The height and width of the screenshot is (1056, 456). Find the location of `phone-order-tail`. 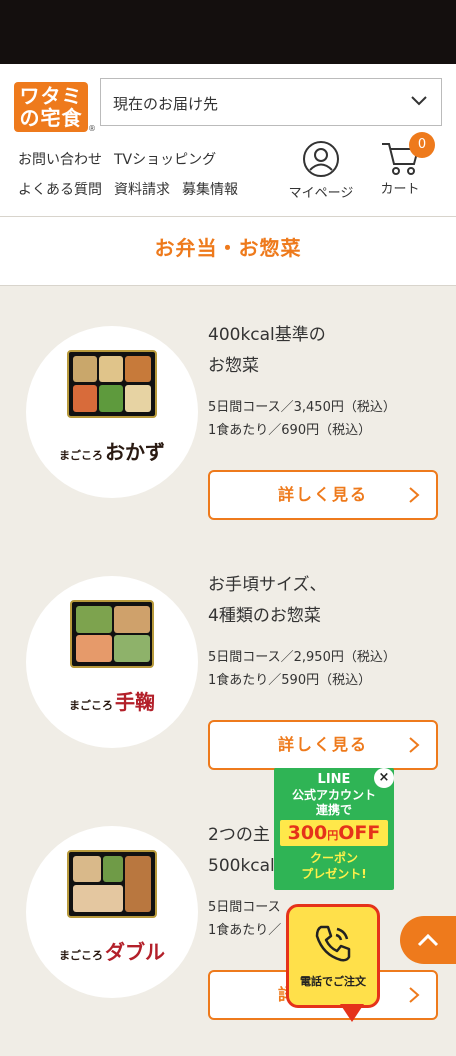

phone-order-tail is located at coordinates (352, 1013).